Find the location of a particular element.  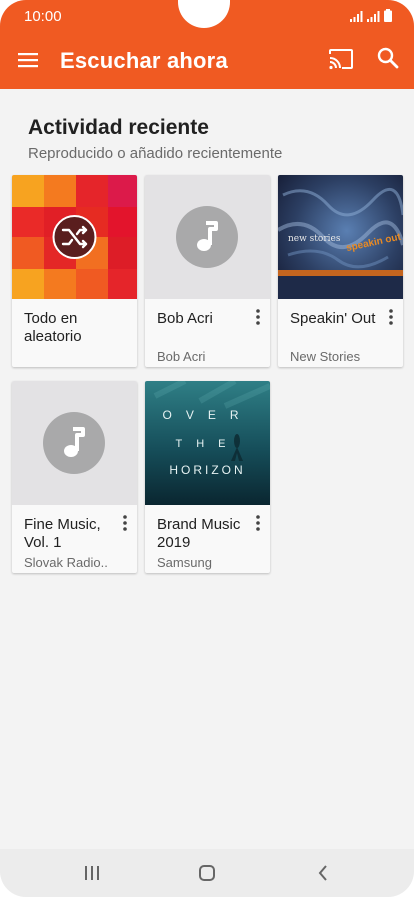

card-fine-music: Fine Music, Vol. 1 Slovak Radio.. is located at coordinates (74, 477).